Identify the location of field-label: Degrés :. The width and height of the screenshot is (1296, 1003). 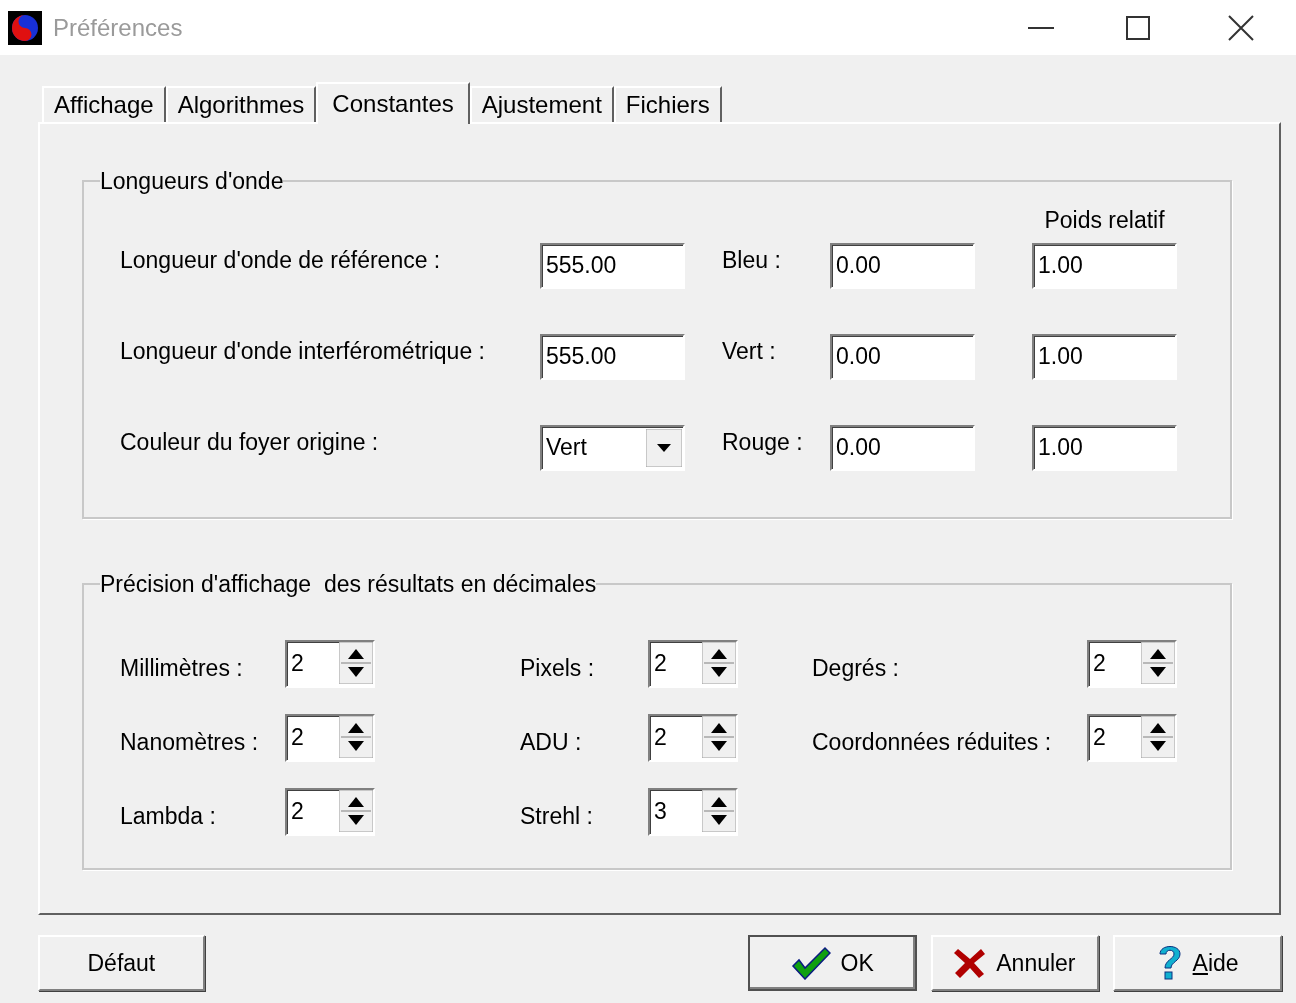
(855, 669).